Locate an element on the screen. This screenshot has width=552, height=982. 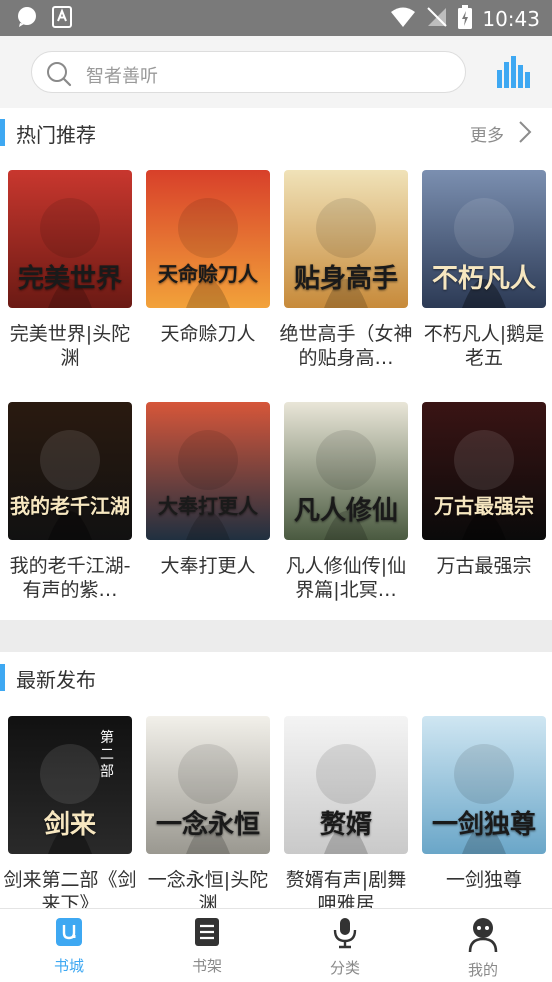
cover-title-text: 凡人修仙 is located at coordinates (345, 511).